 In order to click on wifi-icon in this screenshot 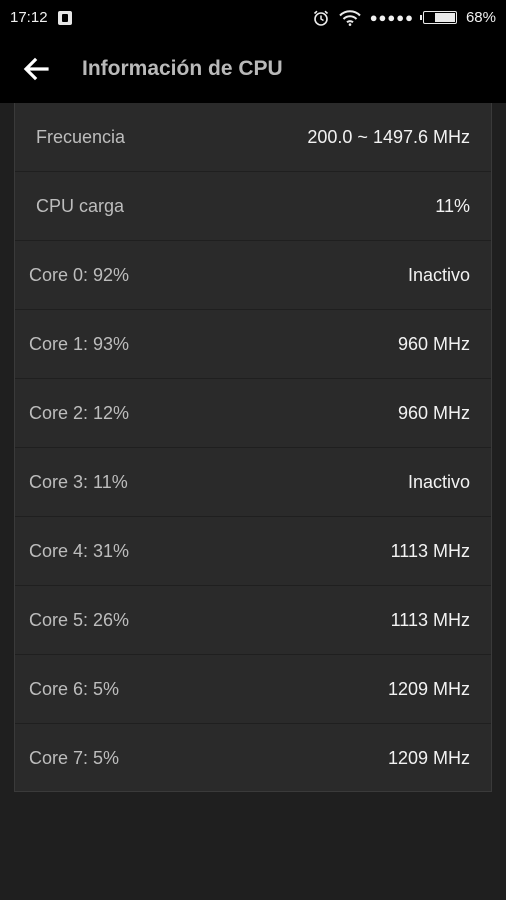, I will do `click(349, 17)`.